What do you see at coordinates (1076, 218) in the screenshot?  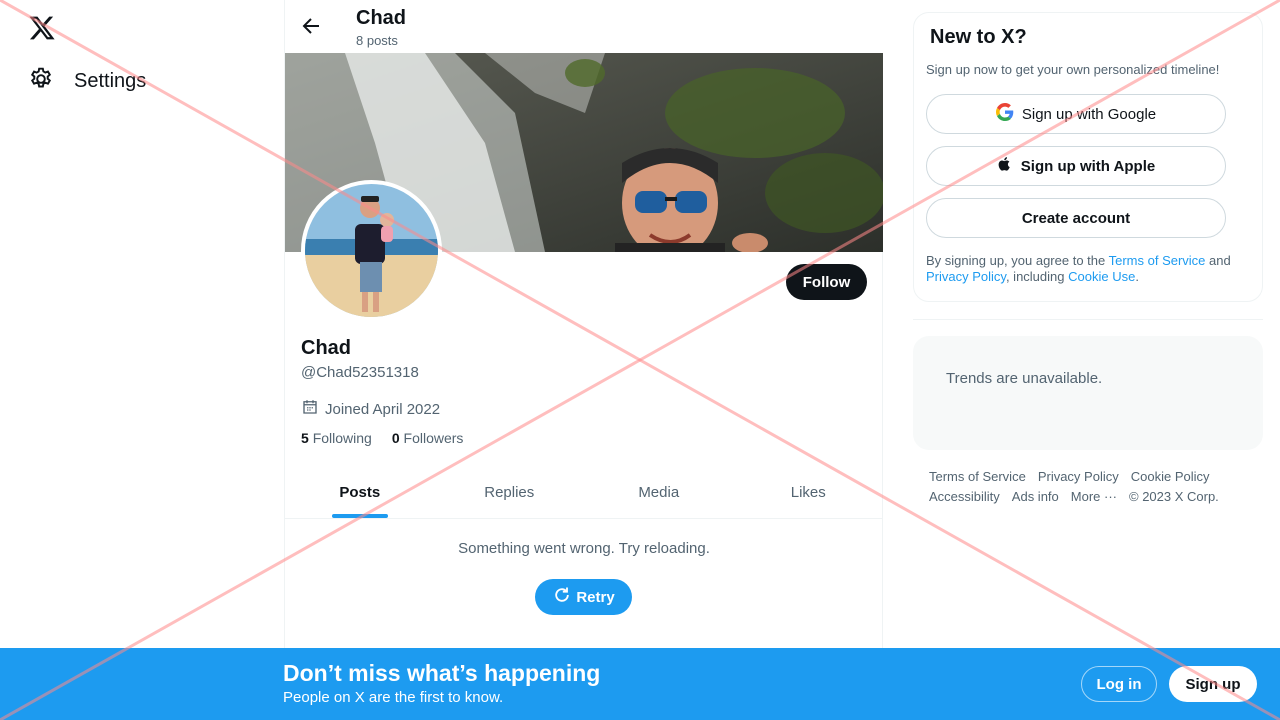 I see `create-account-button: Create account` at bounding box center [1076, 218].